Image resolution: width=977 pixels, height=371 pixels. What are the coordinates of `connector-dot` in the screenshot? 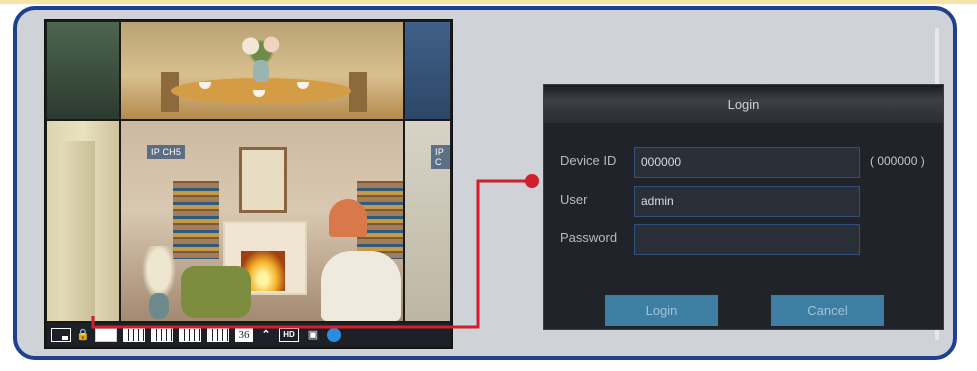 It's located at (532, 181).